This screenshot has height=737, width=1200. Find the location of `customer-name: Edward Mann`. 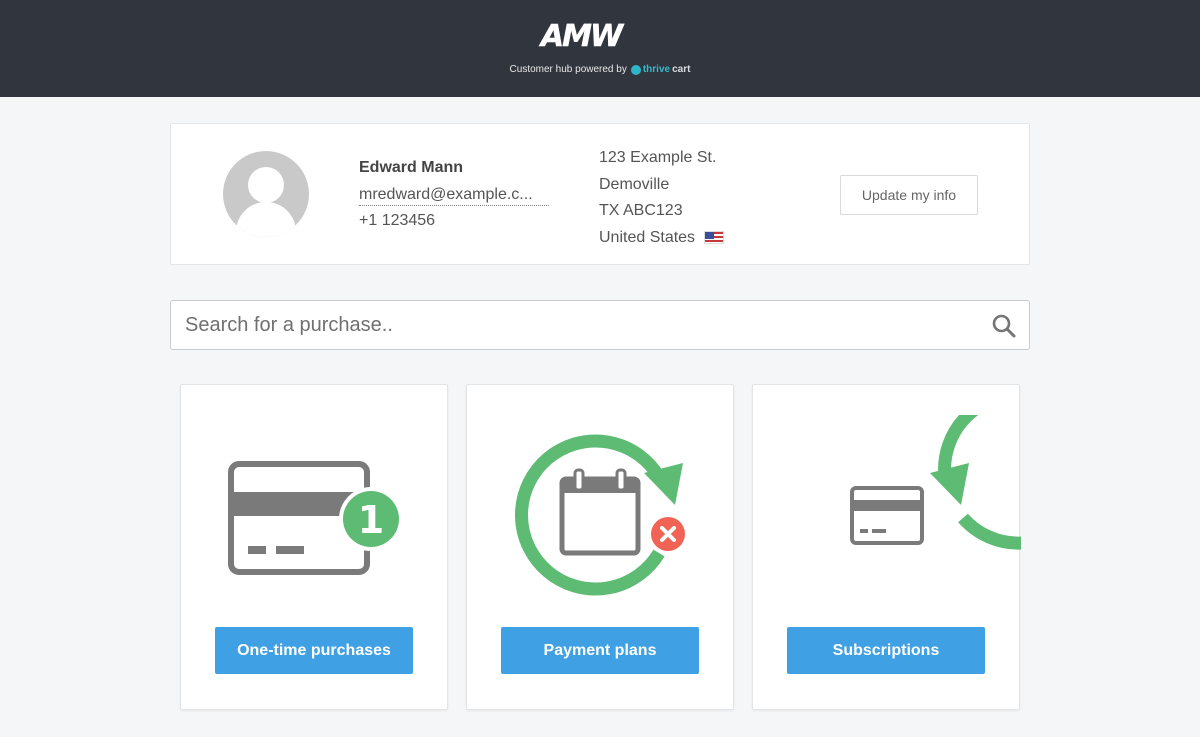

customer-name: Edward Mann is located at coordinates (411, 167).